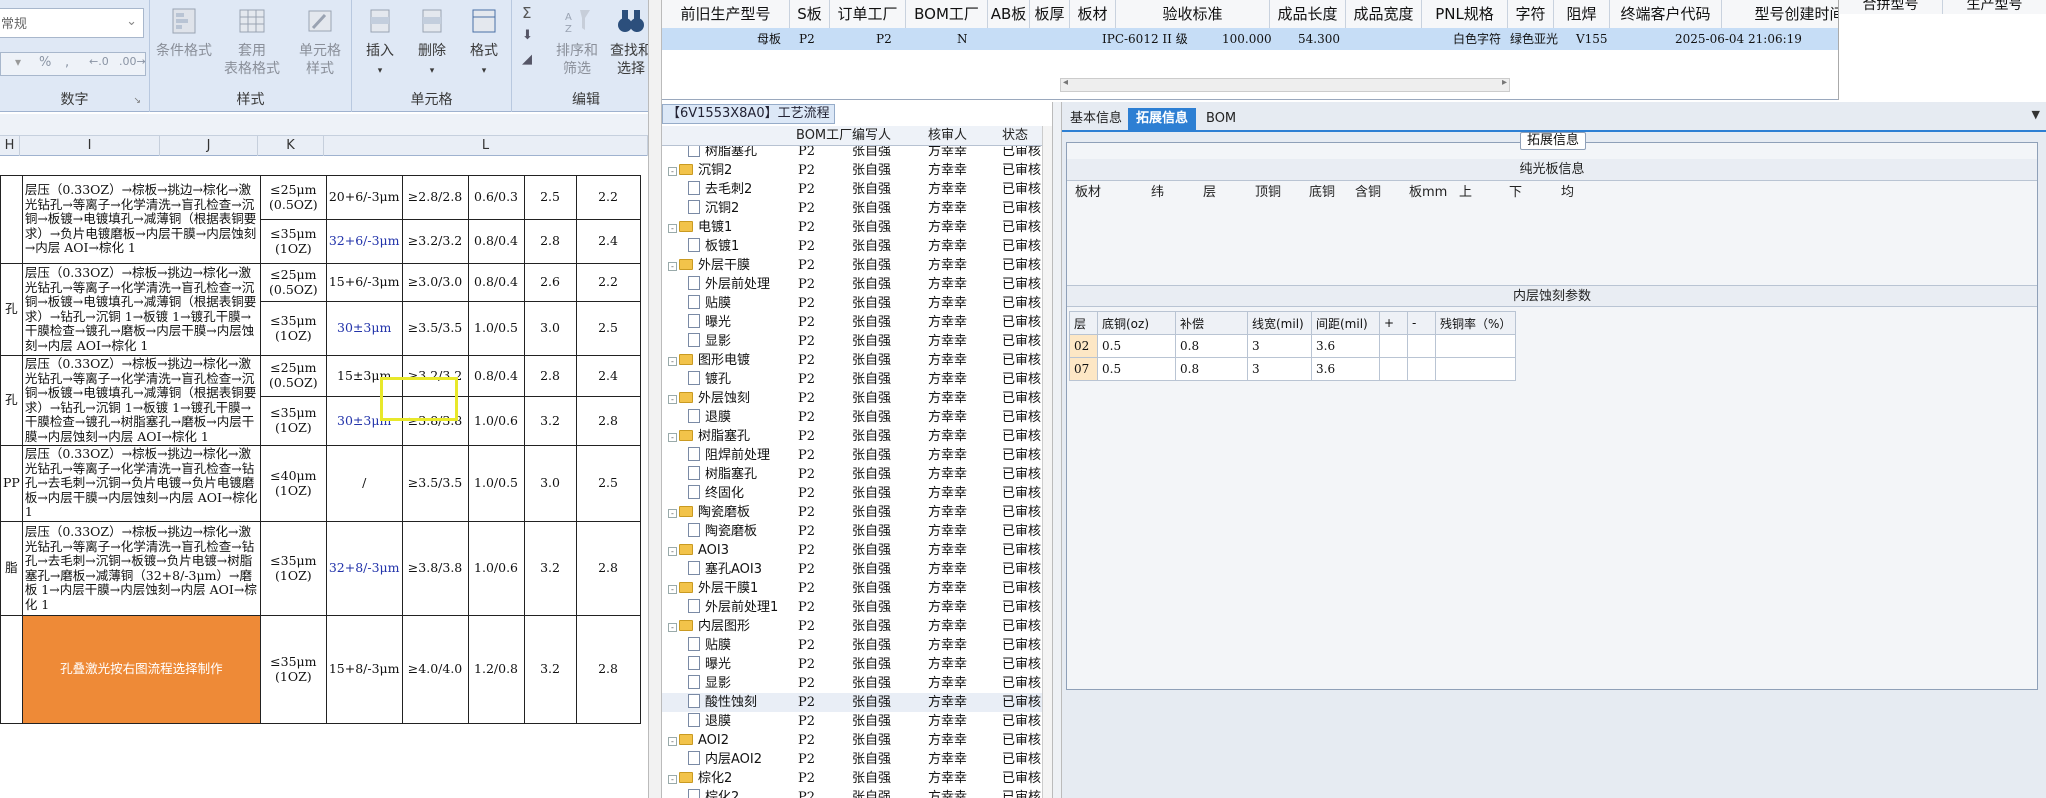  I want to click on sort-filter-button: AZ 排序和 筛选, so click(577, 42).